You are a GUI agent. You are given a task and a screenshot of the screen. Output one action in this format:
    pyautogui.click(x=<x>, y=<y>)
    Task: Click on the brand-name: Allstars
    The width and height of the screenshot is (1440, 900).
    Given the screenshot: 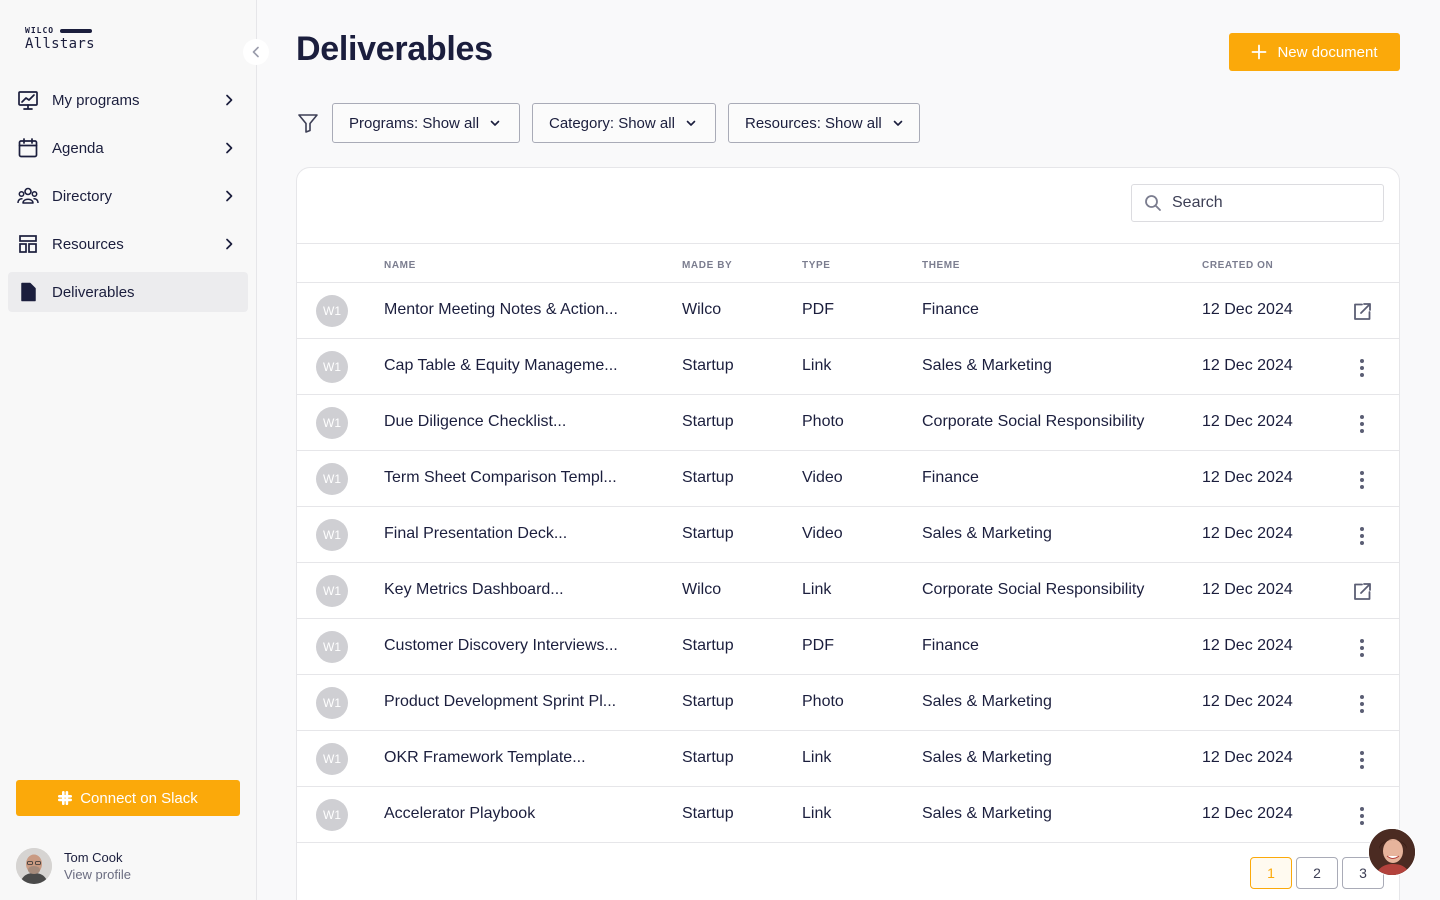 What is the action you would take?
    pyautogui.click(x=60, y=44)
    